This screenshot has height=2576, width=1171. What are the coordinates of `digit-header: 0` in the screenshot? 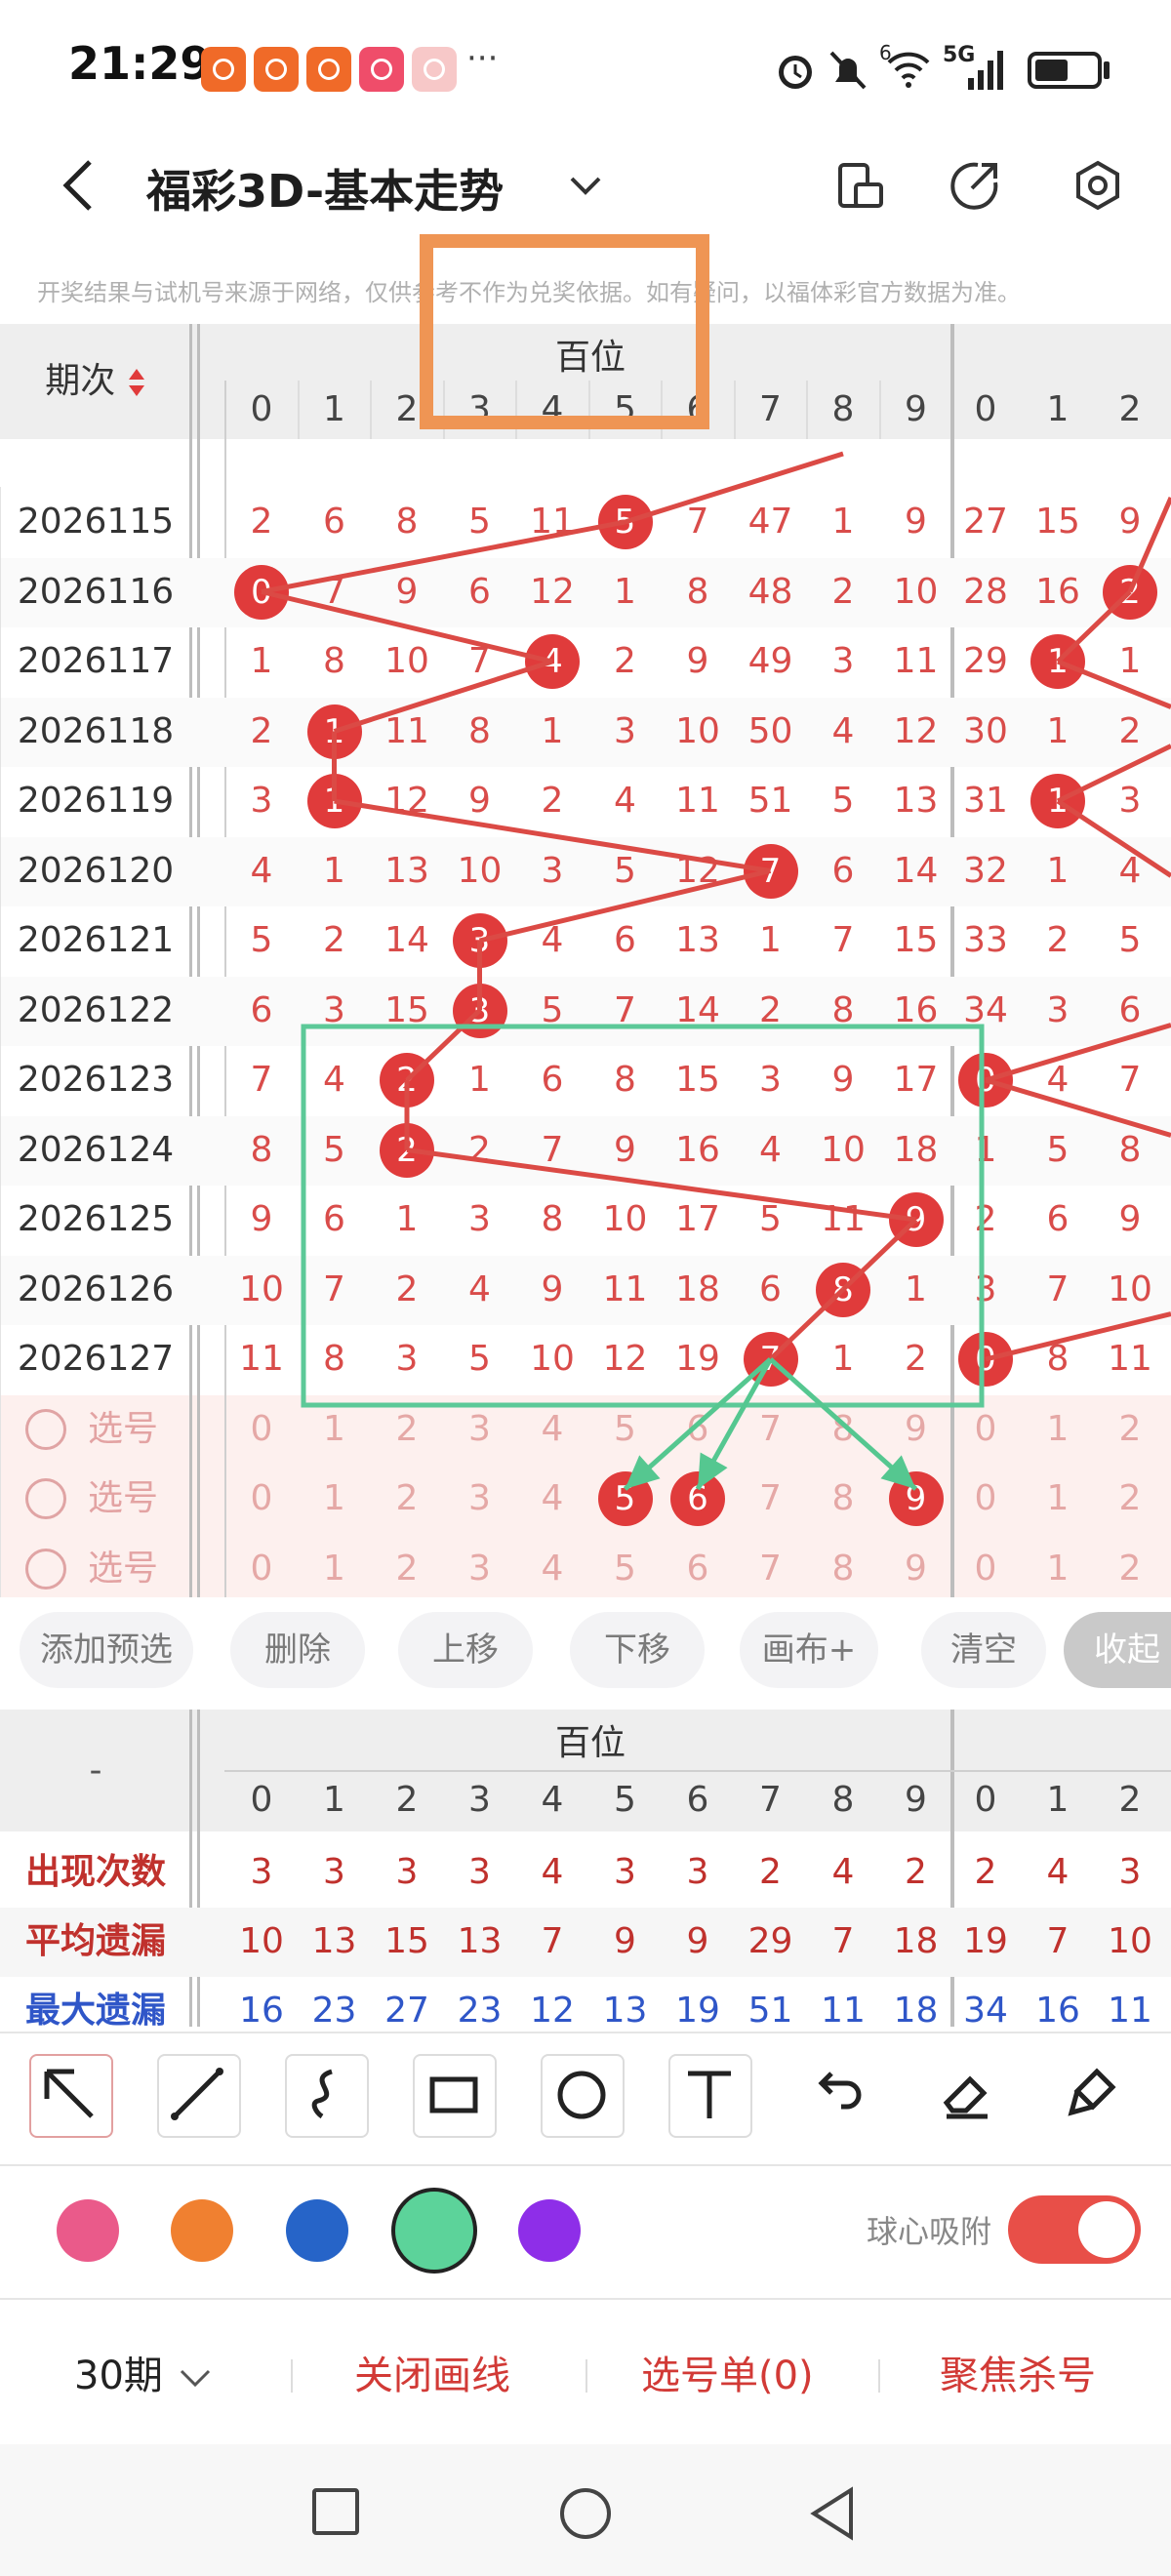 It's located at (261, 1800).